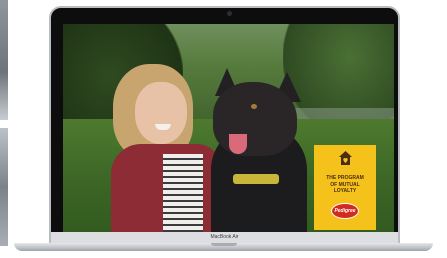  I want to click on background-slide-bottom, so click(4, 187).